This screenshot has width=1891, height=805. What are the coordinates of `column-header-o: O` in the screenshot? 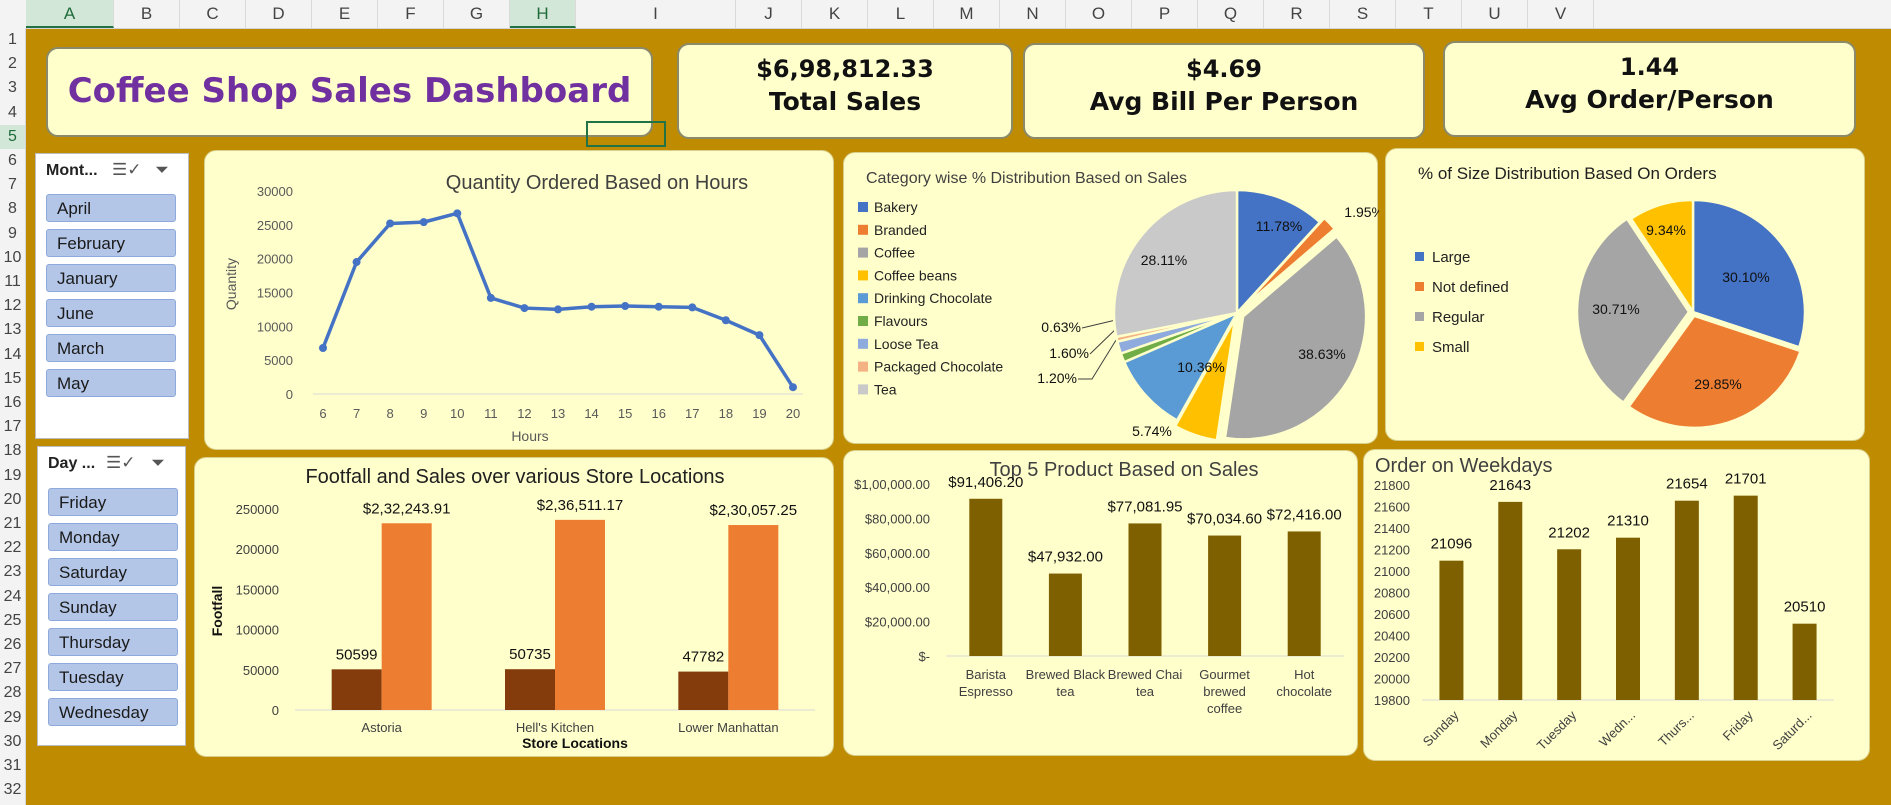 It's located at (1099, 14).